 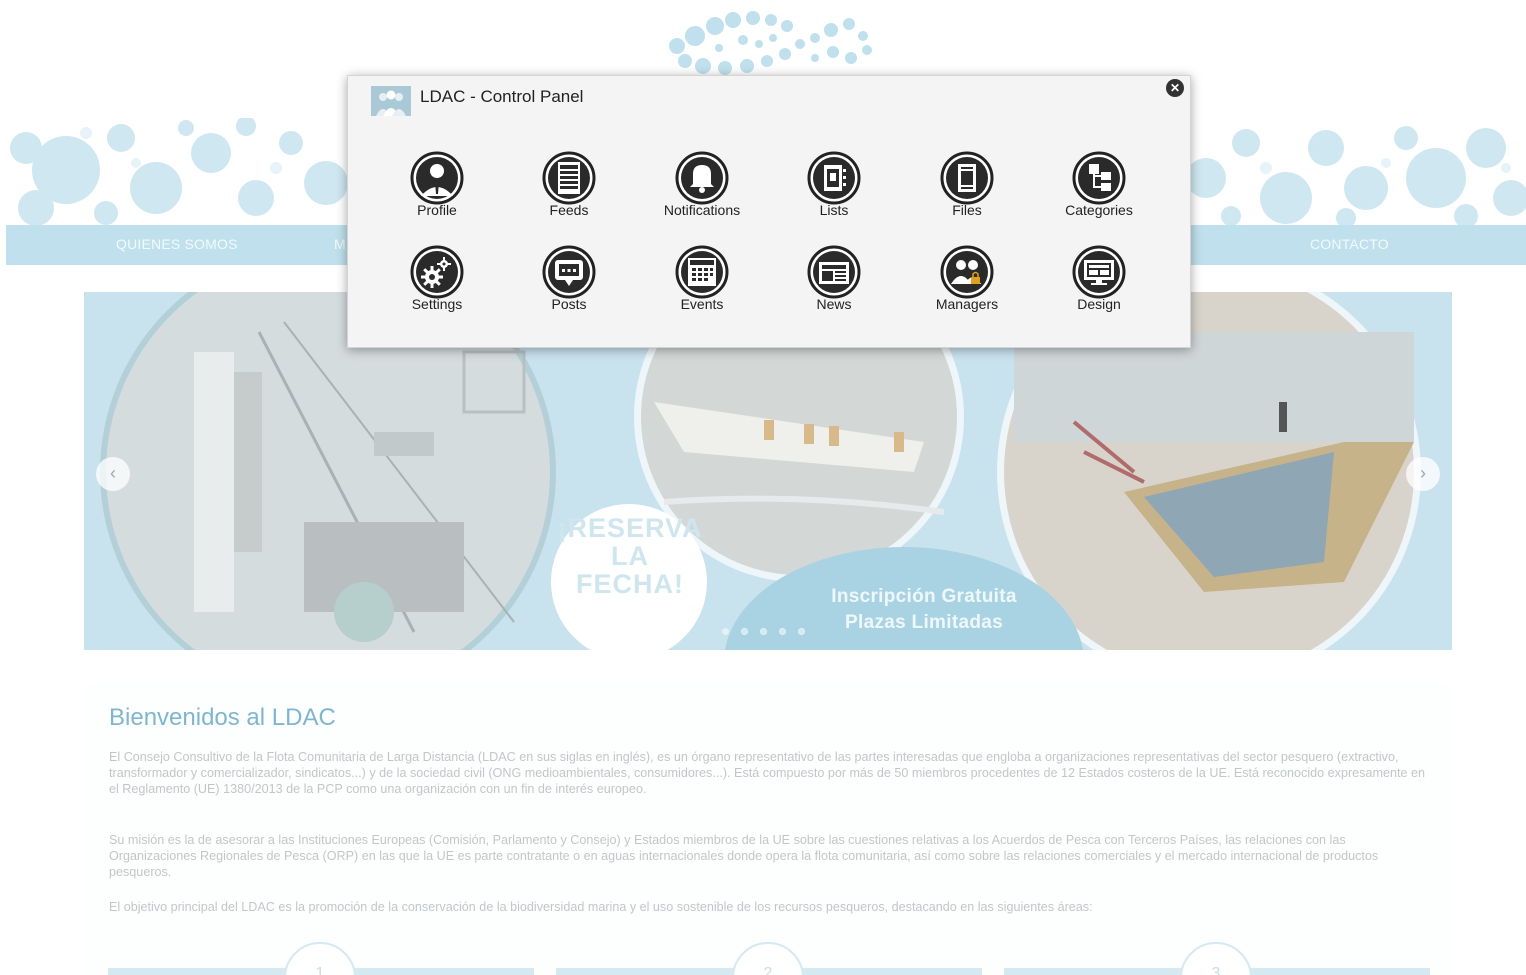 I want to click on slider-dots, so click(x=763, y=631).